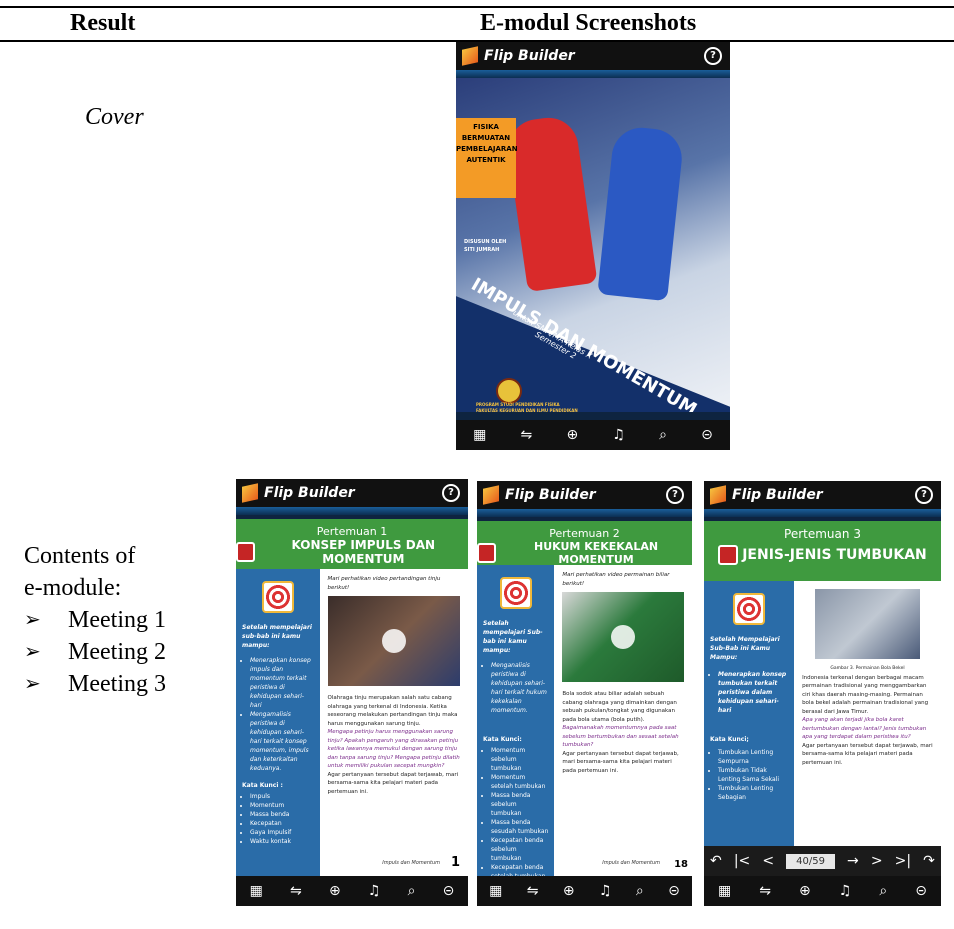 The width and height of the screenshot is (954, 929). Describe the element at coordinates (73, 588) in the screenshot. I see `contents-line2: e-module:` at that location.